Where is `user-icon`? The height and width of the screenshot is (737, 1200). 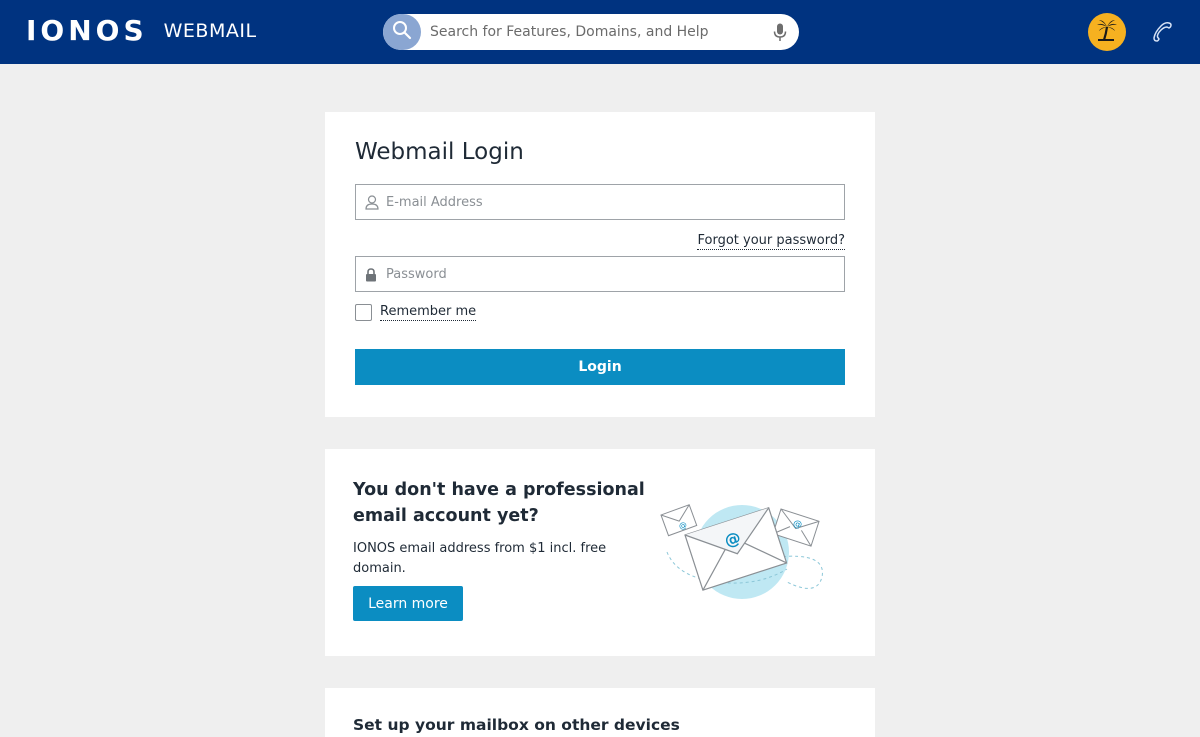 user-icon is located at coordinates (372, 204).